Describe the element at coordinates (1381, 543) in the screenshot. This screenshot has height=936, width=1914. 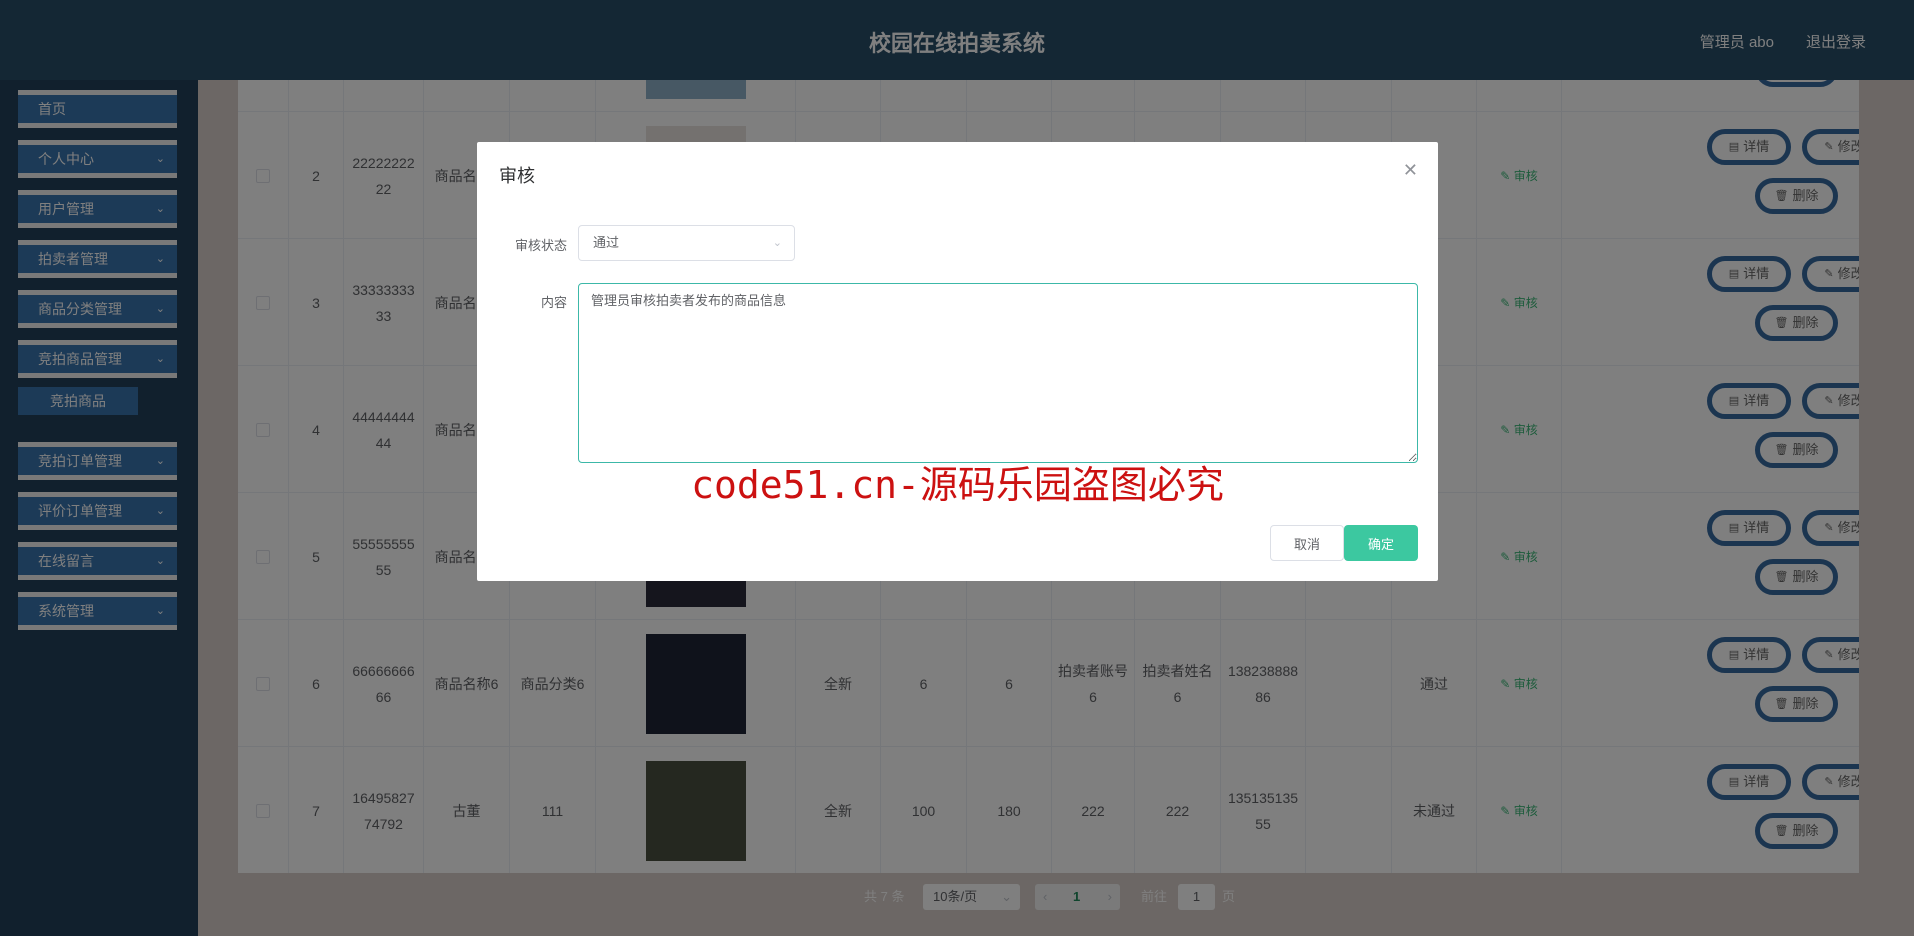
I see `confirm-button: 确定` at that location.